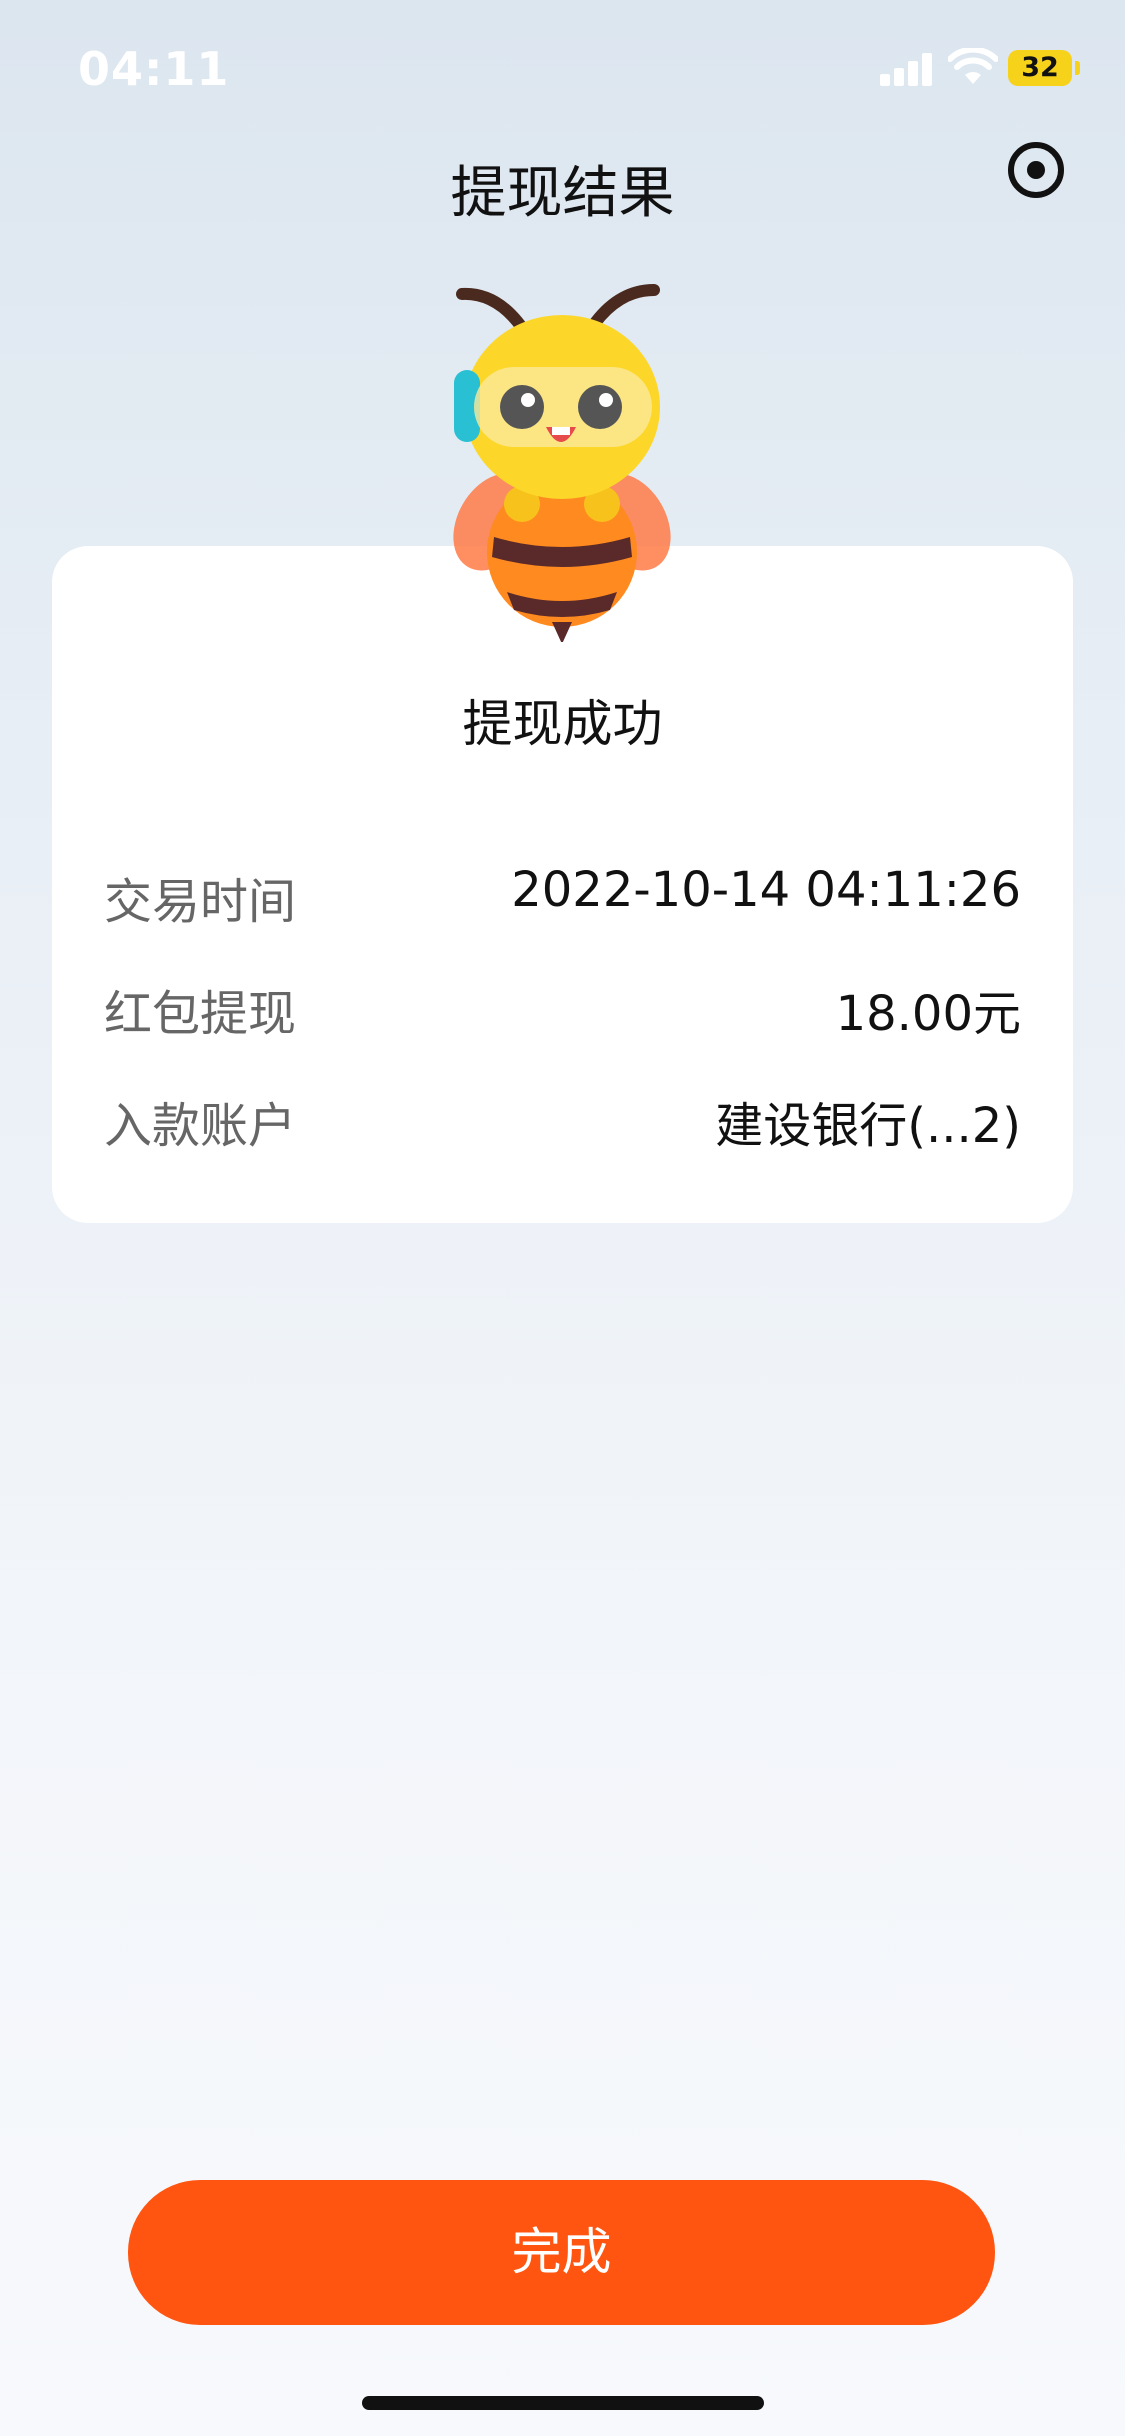  Describe the element at coordinates (562, 724) in the screenshot. I see `result-status: 提现成功` at that location.